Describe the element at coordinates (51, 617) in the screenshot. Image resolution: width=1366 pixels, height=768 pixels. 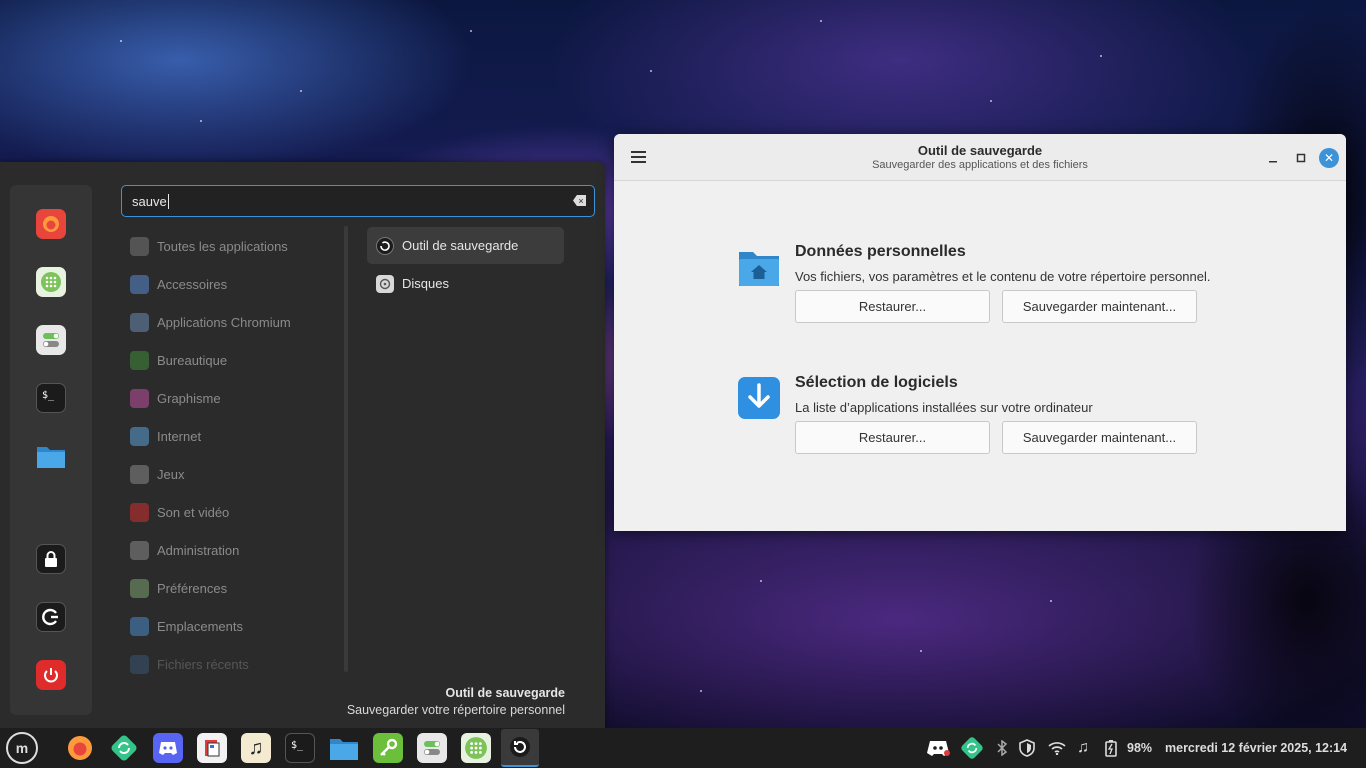
I see `logout-icon` at that location.